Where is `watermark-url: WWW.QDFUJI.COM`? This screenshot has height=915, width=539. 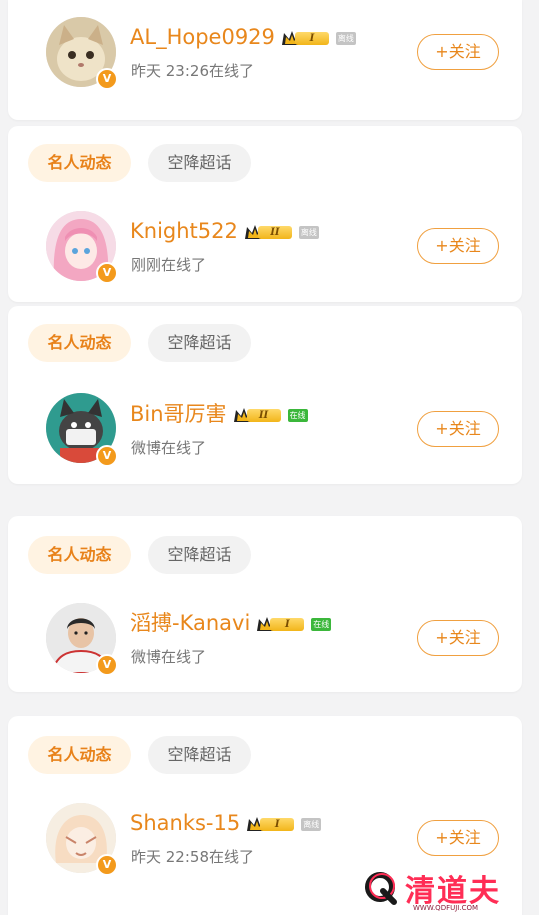
watermark-url: WWW.QDFUJI.COM is located at coordinates (446, 908).